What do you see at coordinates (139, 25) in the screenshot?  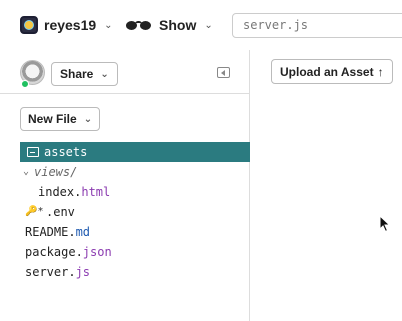 I see `glasses-icon` at bounding box center [139, 25].